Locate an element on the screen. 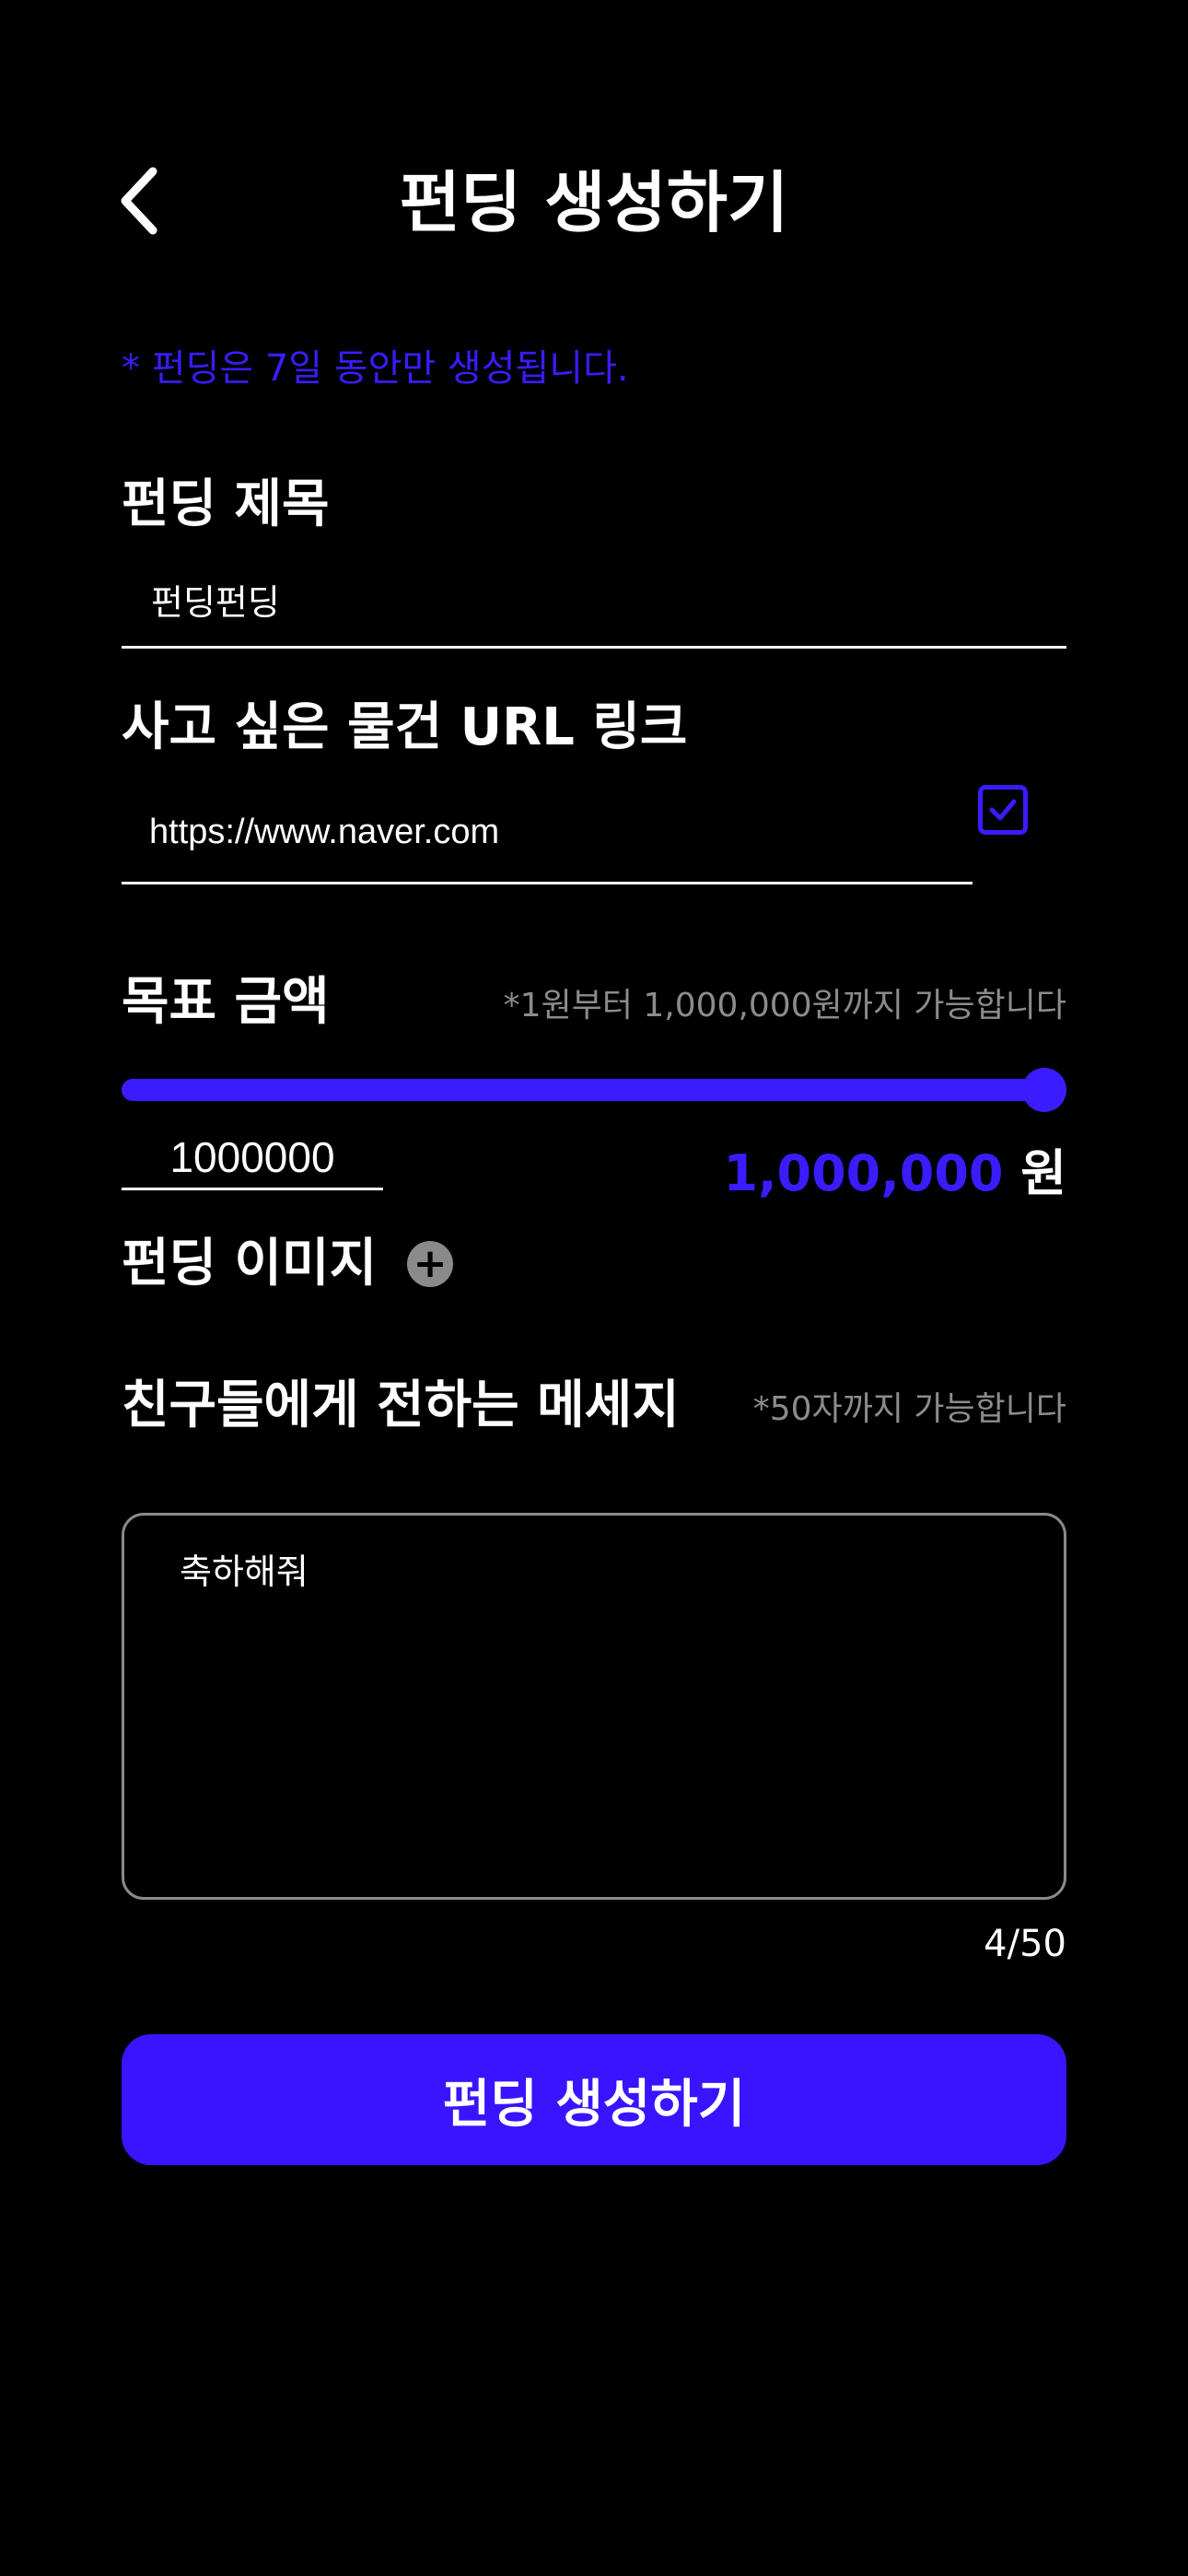 The width and height of the screenshot is (1188, 2576). goal-amount-label: 목표 금액 is located at coordinates (226, 1002).